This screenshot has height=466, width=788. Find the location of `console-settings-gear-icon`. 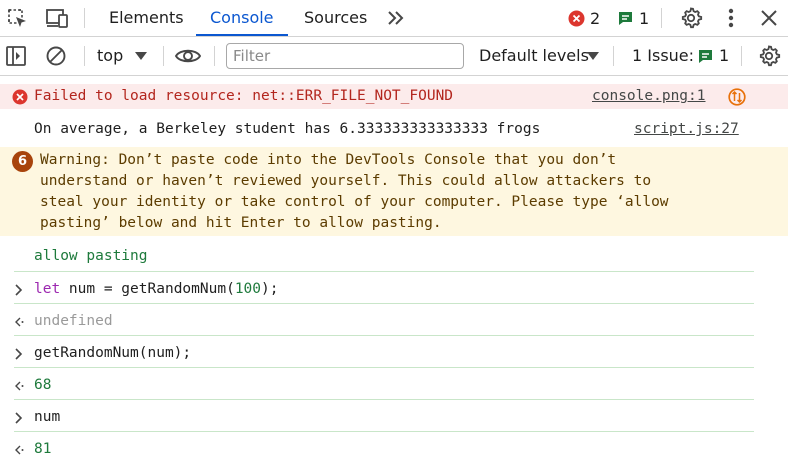

console-settings-gear-icon is located at coordinates (769, 56).